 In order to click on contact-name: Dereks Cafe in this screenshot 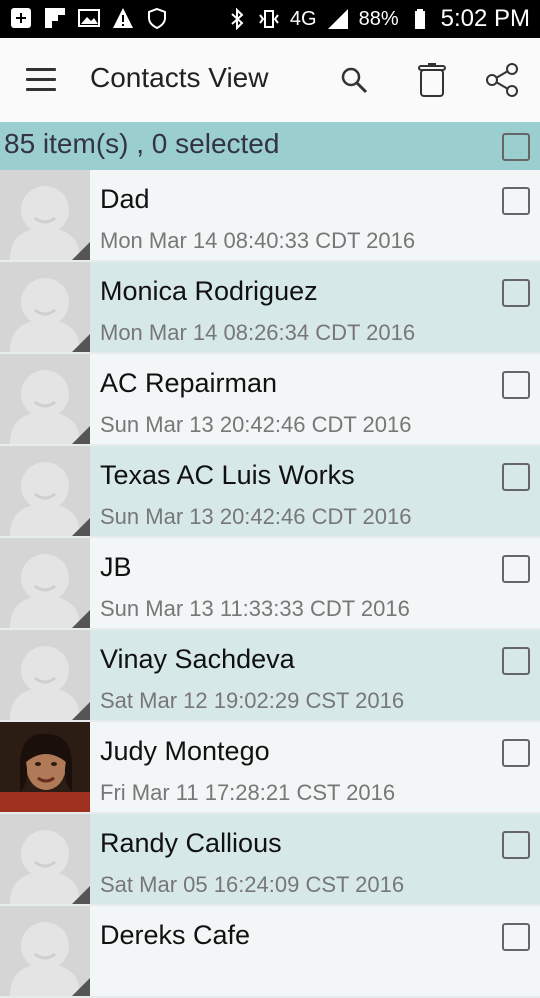, I will do `click(175, 935)`.